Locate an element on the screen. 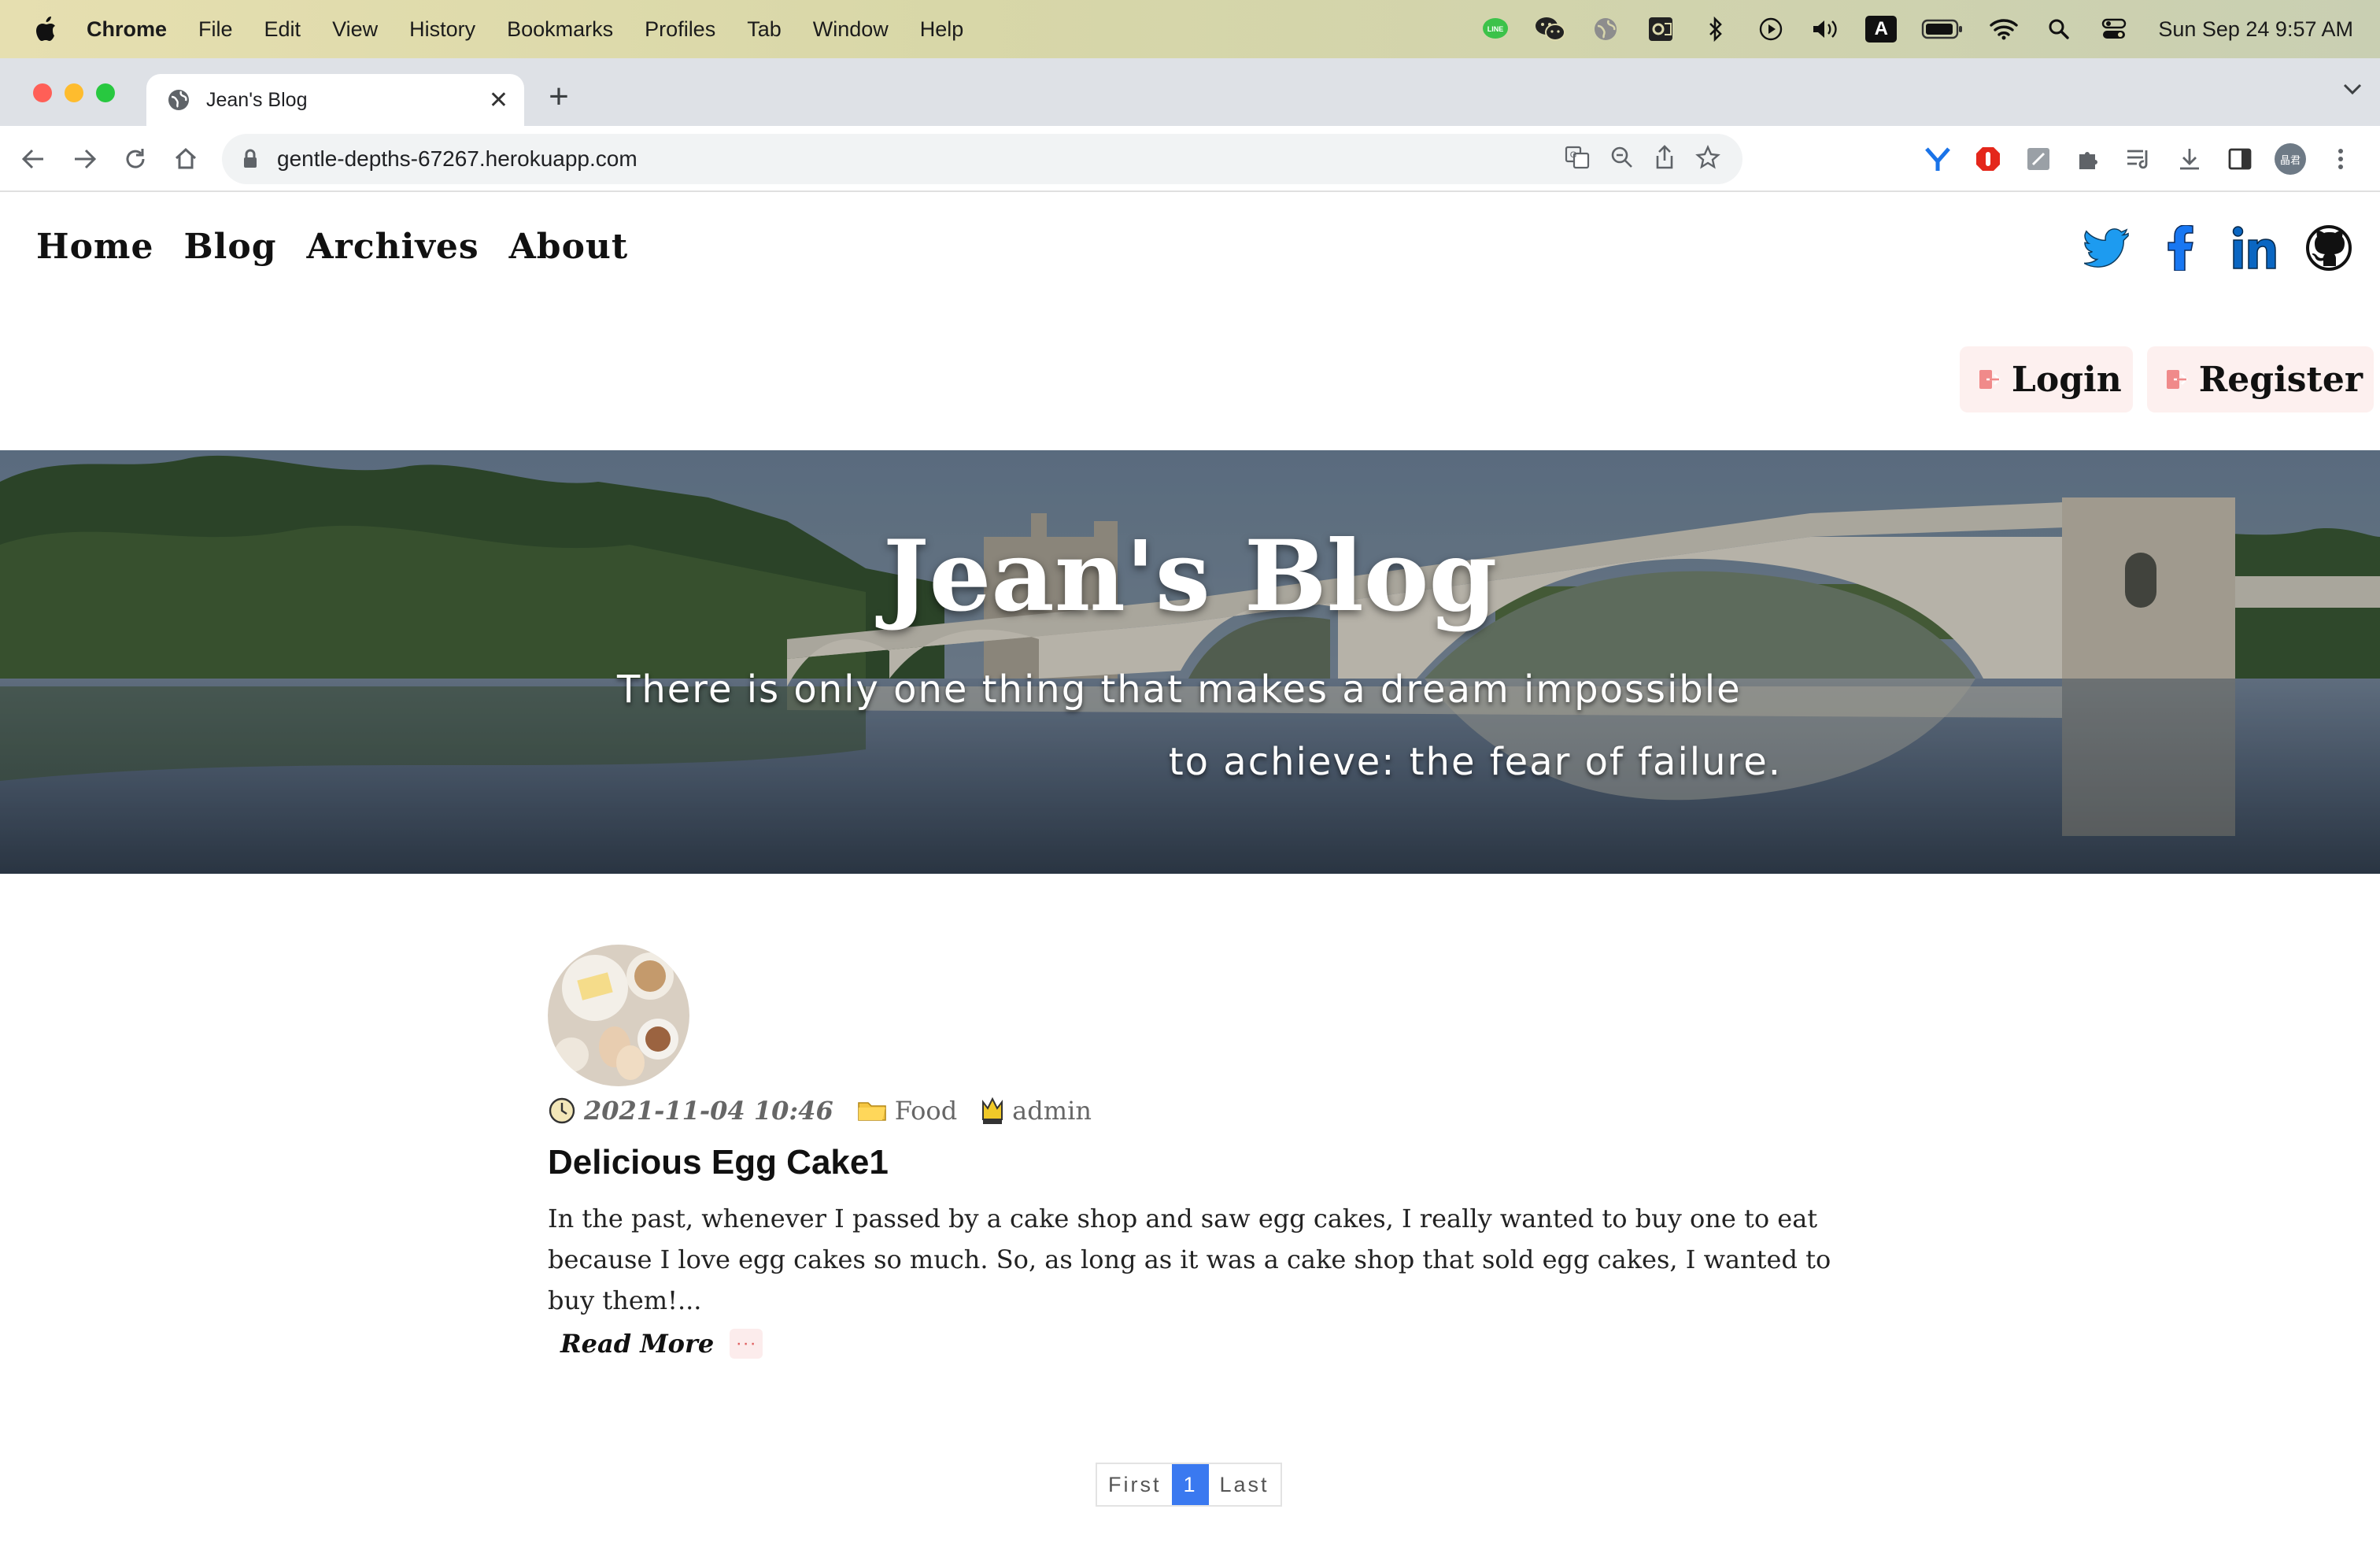 The image size is (2380, 1546). facebook-icon is located at coordinates (2181, 248).